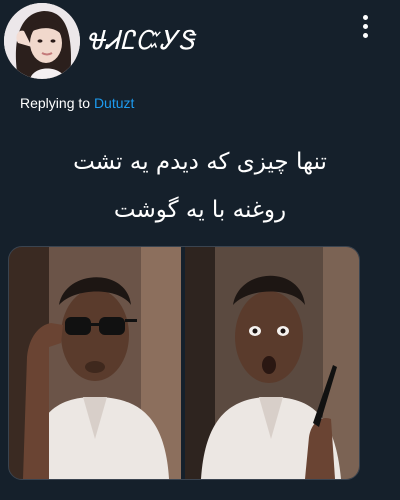  What do you see at coordinates (365, 29) in the screenshot?
I see `more-options-icon` at bounding box center [365, 29].